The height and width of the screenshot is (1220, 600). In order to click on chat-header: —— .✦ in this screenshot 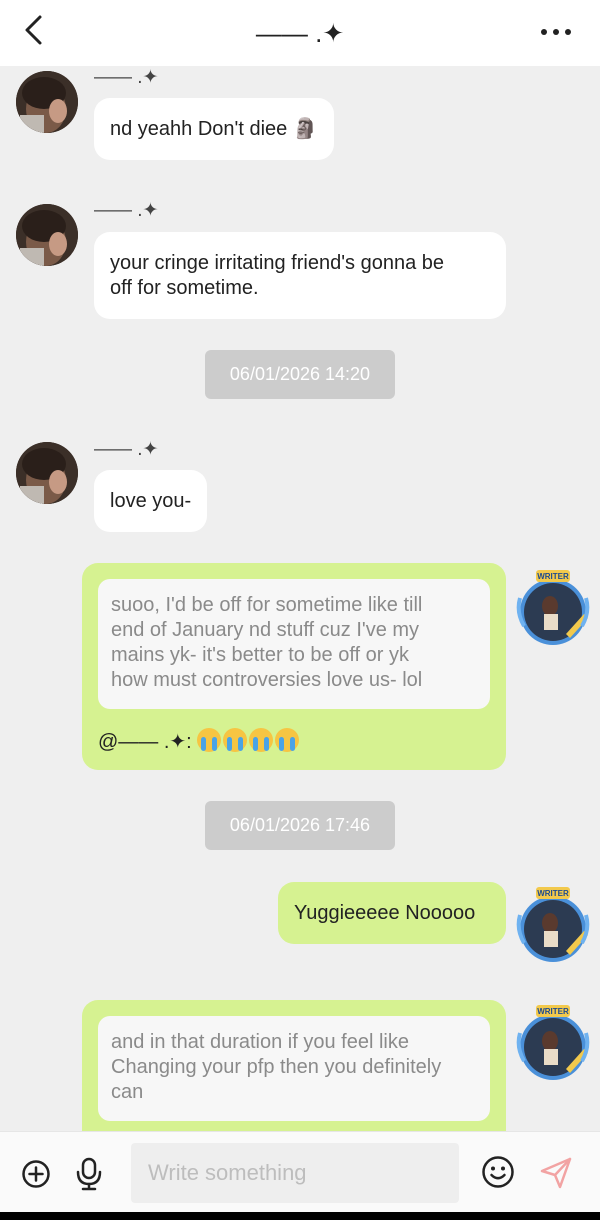, I will do `click(300, 33)`.